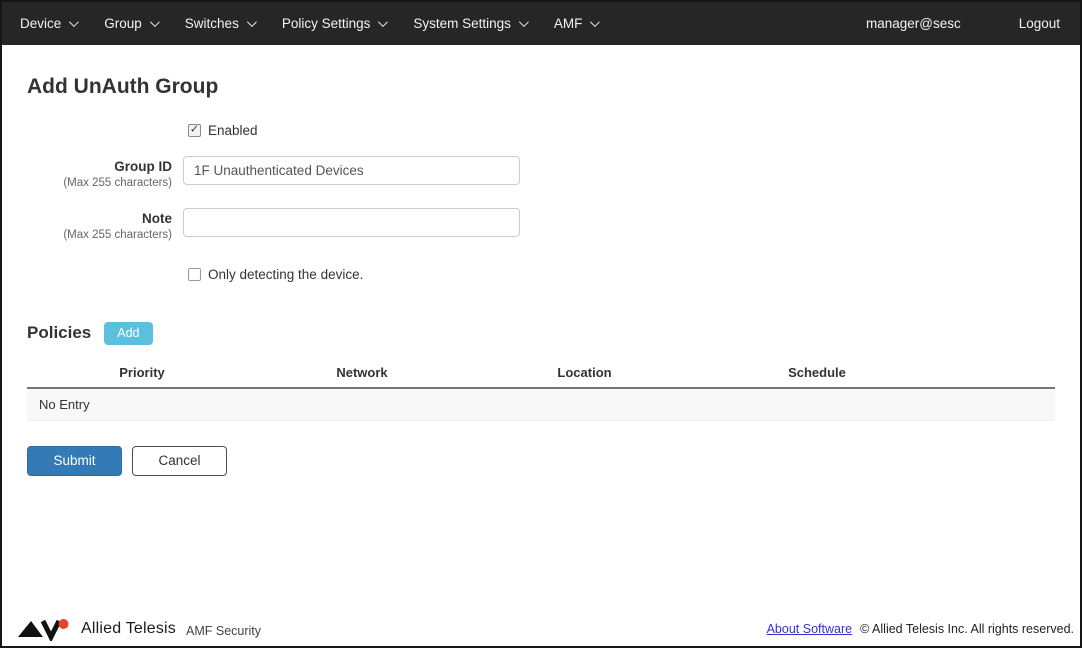 The image size is (1082, 648). Describe the element at coordinates (286, 274) in the screenshot. I see `only-detecting-checkbox-label: Only detecting the device.` at that location.